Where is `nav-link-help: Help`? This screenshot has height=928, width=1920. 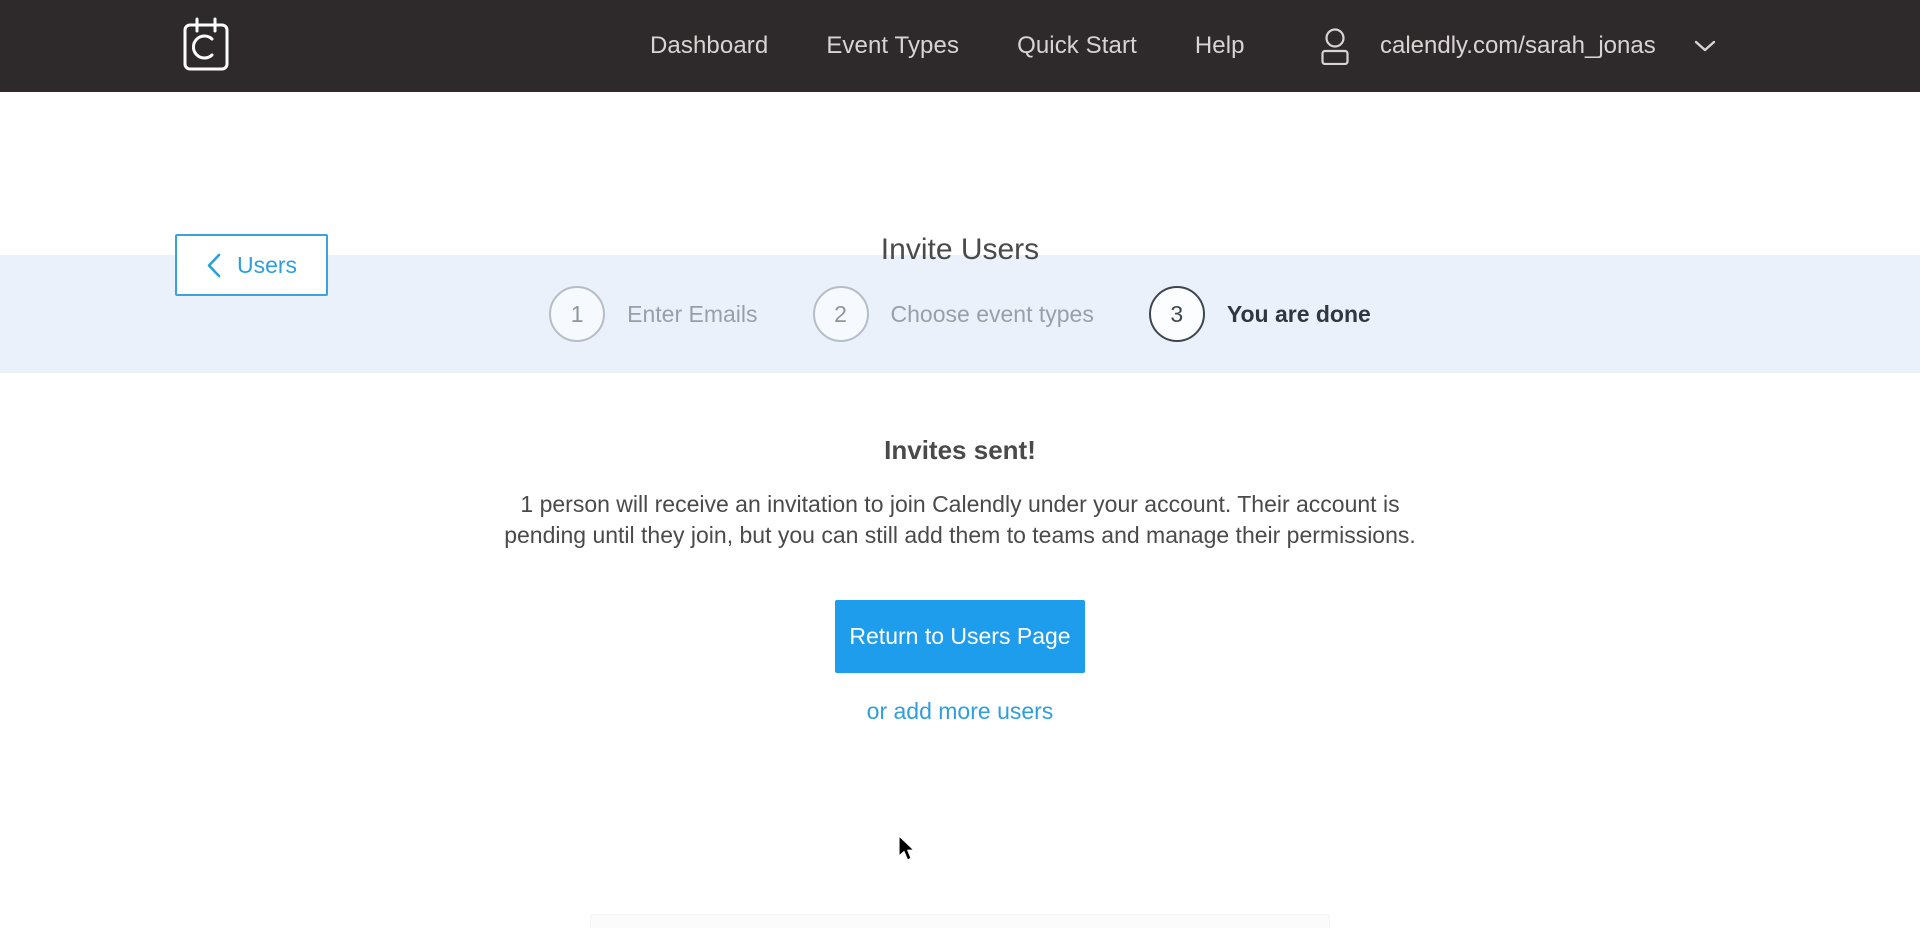
nav-link-help: Help is located at coordinates (1220, 46).